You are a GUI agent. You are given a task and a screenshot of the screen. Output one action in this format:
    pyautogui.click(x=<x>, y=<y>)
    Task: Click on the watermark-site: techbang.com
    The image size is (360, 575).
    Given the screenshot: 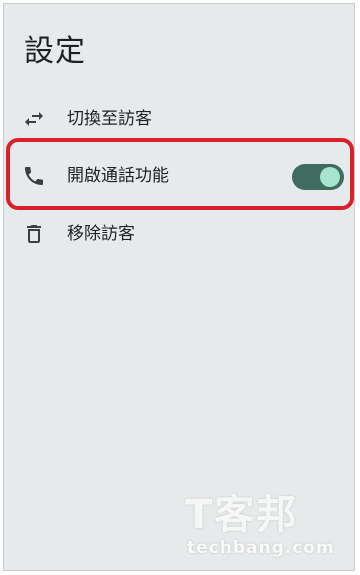 What is the action you would take?
    pyautogui.click(x=261, y=548)
    